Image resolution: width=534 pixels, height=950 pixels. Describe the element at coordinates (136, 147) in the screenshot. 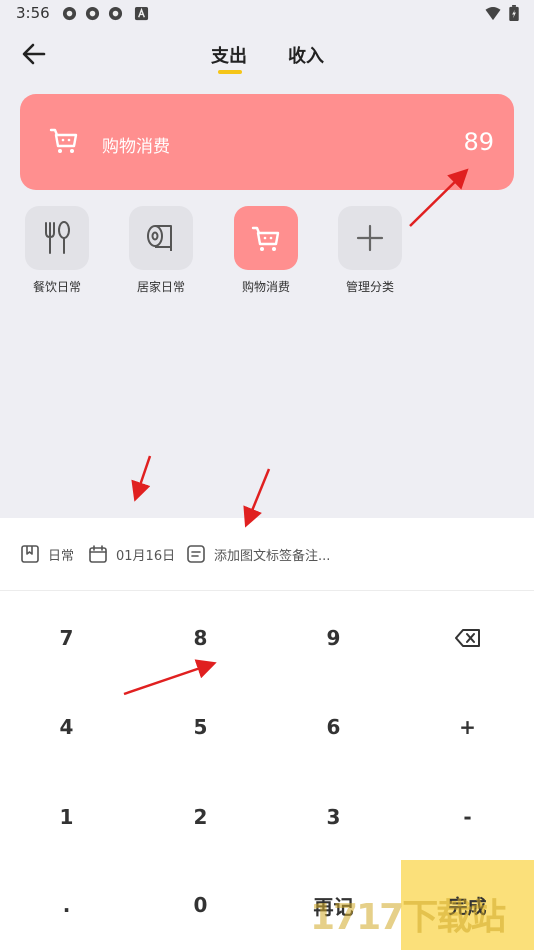

I see `selected-category-label: 购物消费` at that location.